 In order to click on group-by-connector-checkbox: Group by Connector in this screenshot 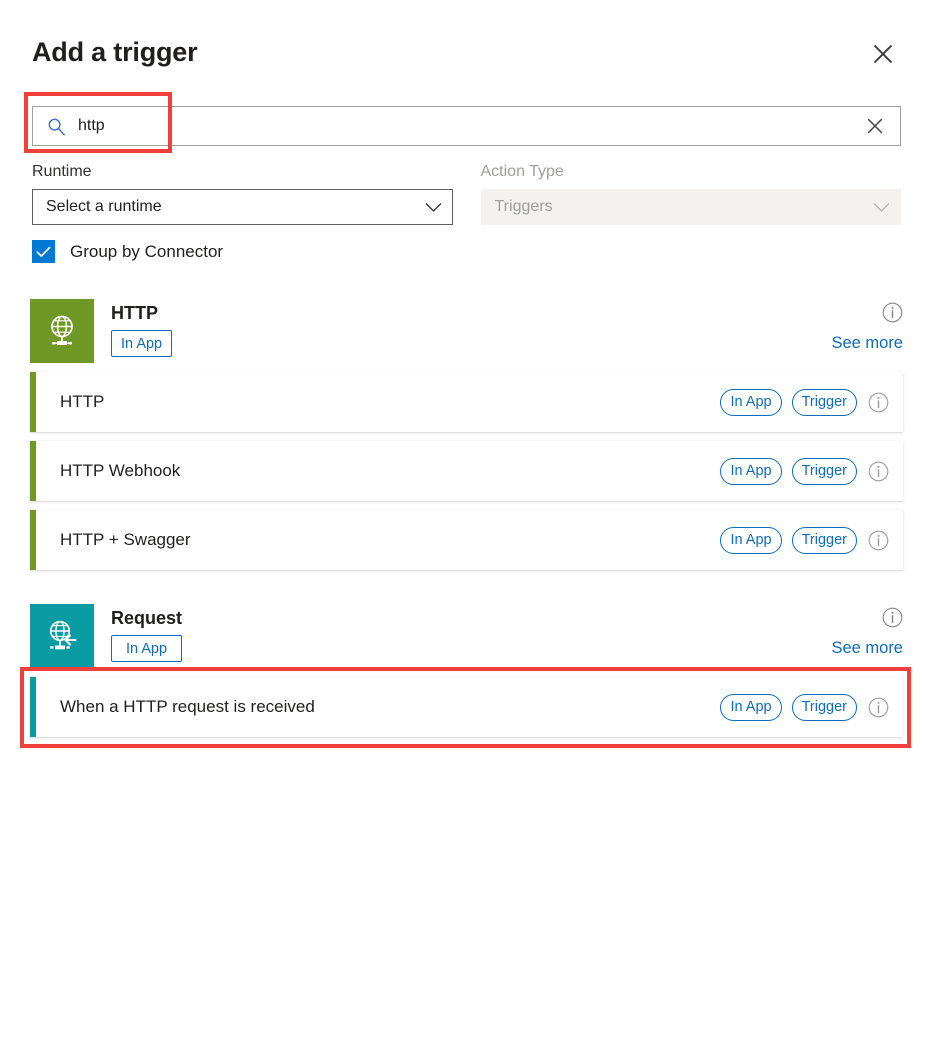, I will do `click(127, 251)`.